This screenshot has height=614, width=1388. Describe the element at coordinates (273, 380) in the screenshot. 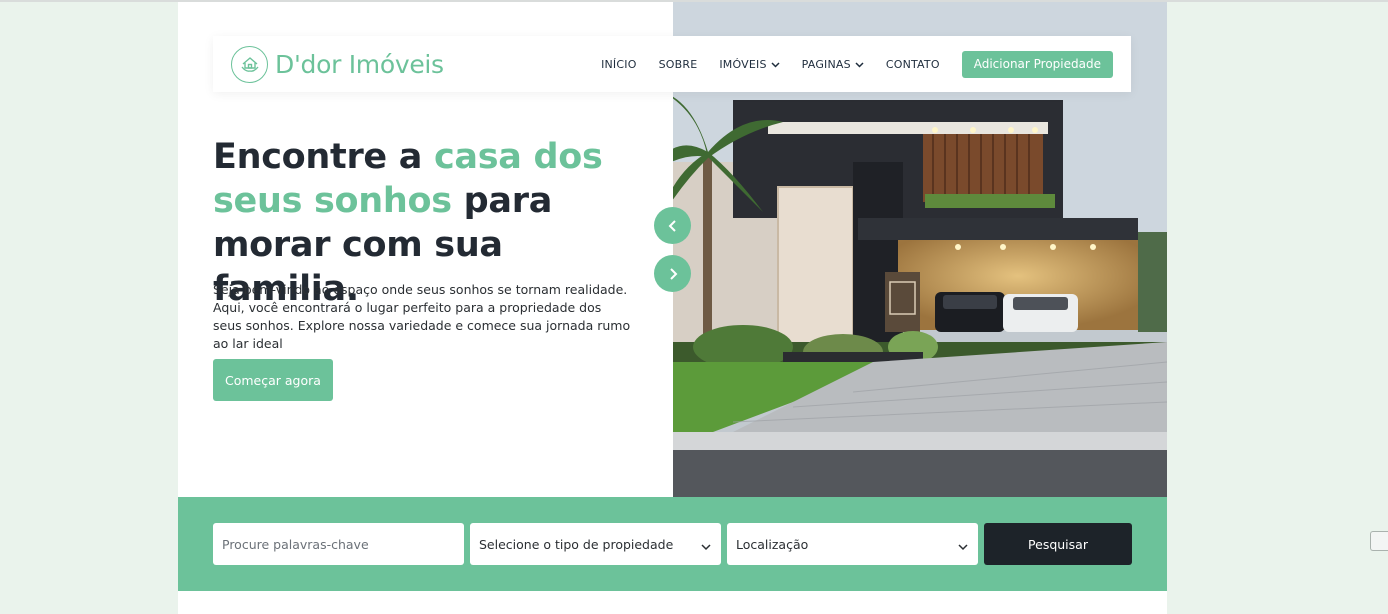

I see `start-now-button: Começar agora` at that location.